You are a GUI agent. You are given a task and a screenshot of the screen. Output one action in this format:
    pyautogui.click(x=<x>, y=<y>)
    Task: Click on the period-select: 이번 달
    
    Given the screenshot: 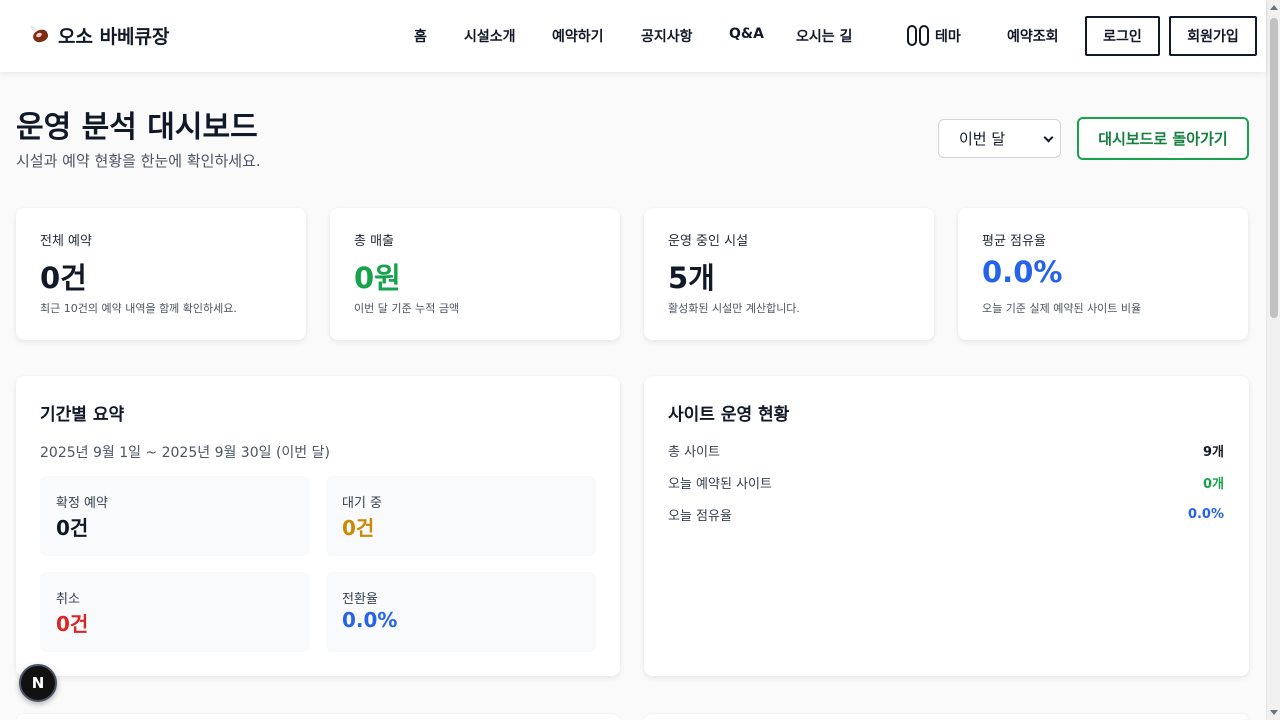 What is the action you would take?
    pyautogui.click(x=999, y=138)
    